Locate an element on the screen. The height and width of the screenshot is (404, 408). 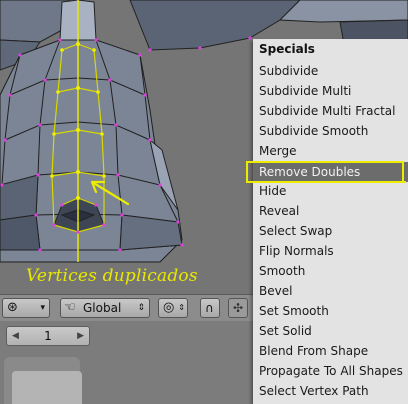
menu-item-remove-doubles: Remove Doubles is located at coordinates (330, 172).